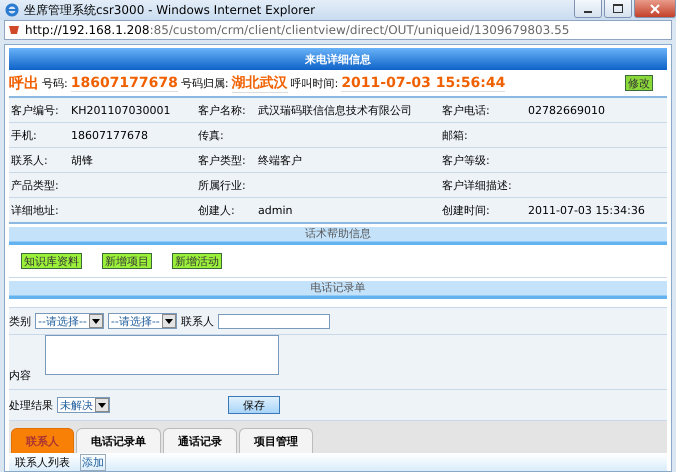 The image size is (676, 472). What do you see at coordinates (477, 185) in the screenshot?
I see `field-label: 客户详细描述:` at bounding box center [477, 185].